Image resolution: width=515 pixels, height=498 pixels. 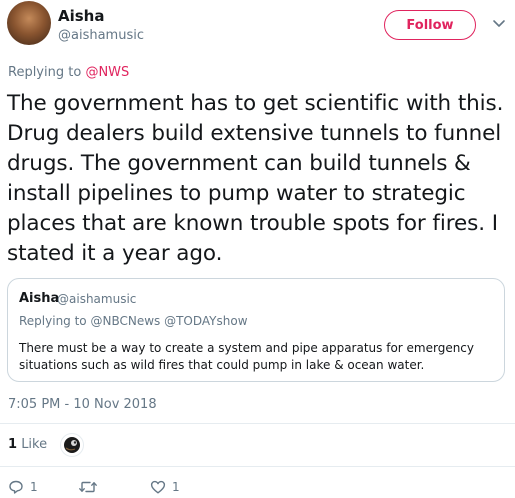 What do you see at coordinates (16, 487) in the screenshot?
I see `reply-icon` at bounding box center [16, 487].